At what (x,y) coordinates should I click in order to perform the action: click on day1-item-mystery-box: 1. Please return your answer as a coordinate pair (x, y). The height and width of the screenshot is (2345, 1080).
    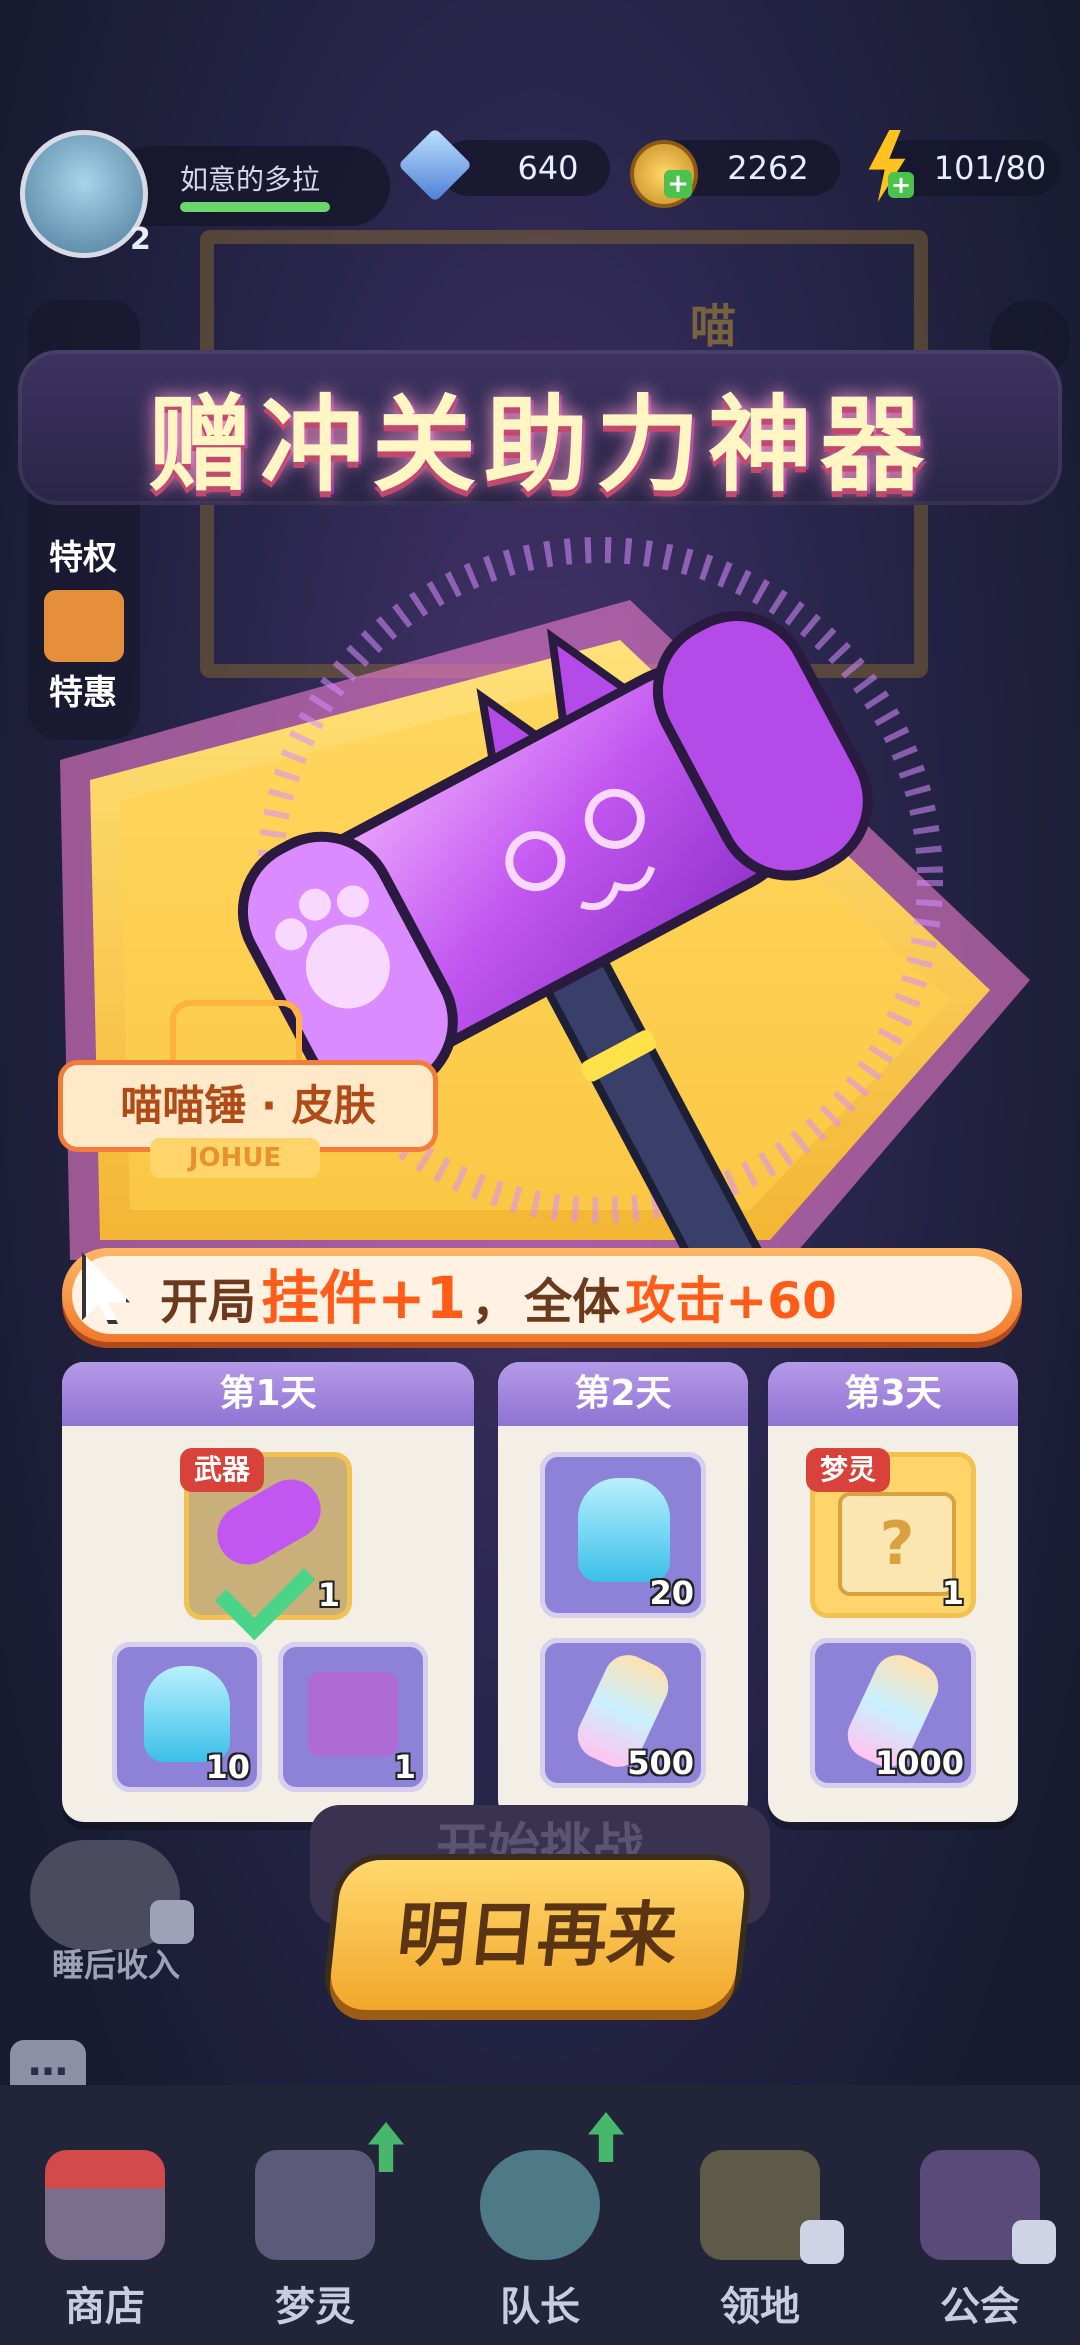
    Looking at the image, I should click on (353, 1717).